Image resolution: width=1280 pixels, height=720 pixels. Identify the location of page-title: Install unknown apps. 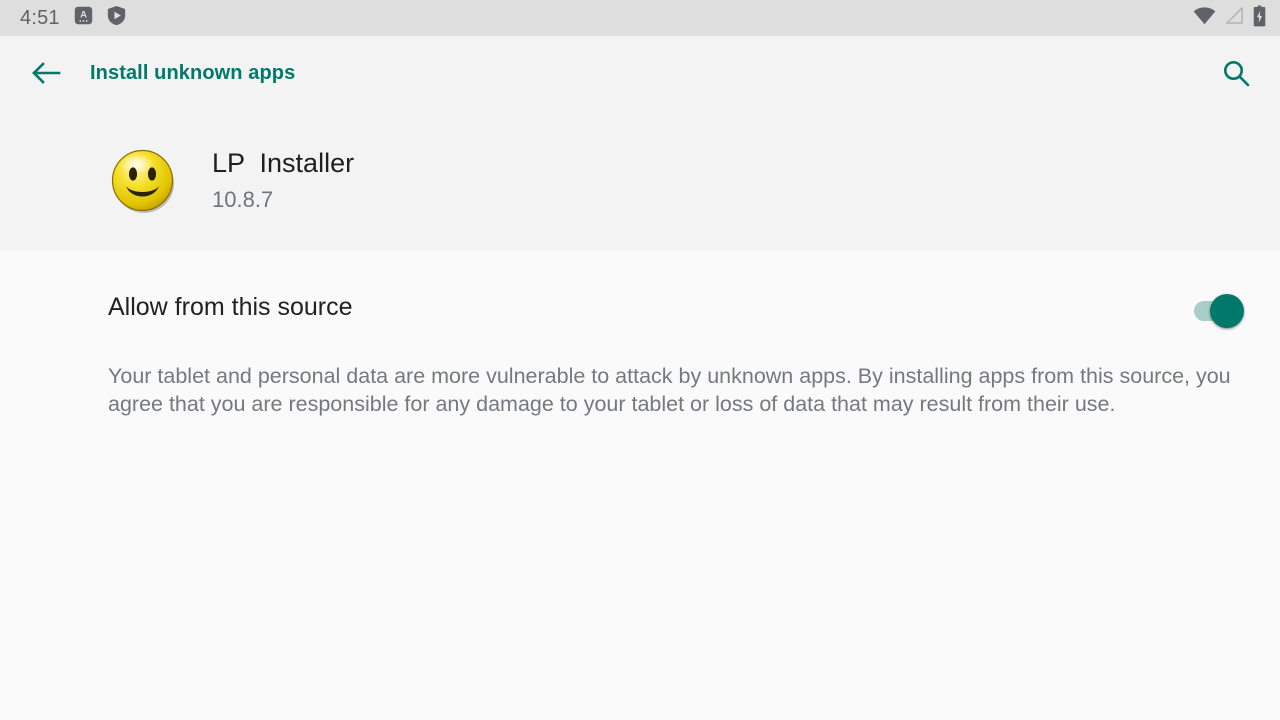
(193, 72).